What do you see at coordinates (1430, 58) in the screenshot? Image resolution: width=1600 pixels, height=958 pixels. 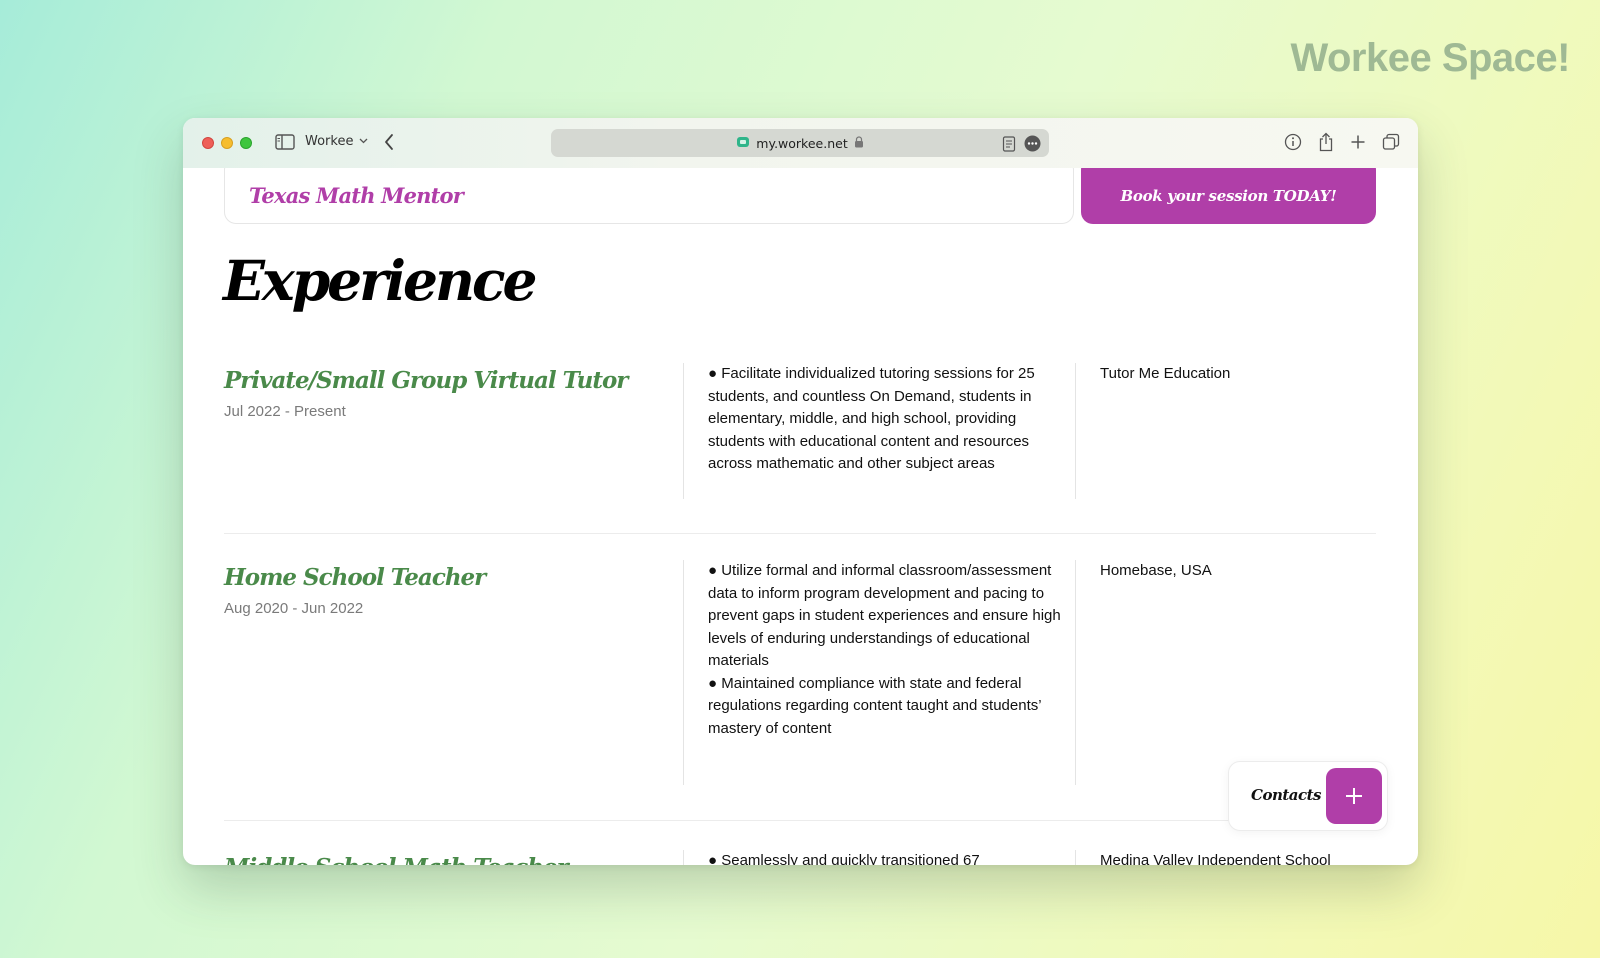 I see `brand-title: Workee Space!` at bounding box center [1430, 58].